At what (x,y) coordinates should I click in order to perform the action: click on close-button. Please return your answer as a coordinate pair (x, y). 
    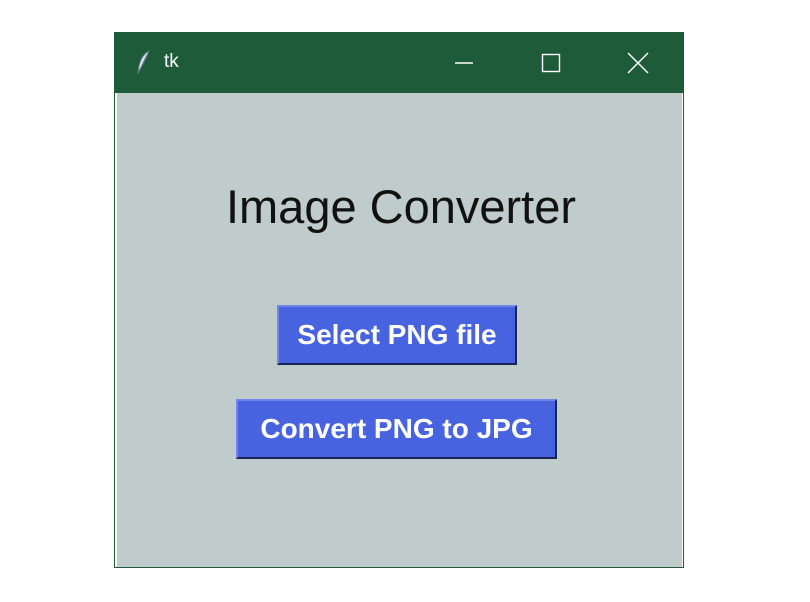
    Looking at the image, I should click on (638, 62).